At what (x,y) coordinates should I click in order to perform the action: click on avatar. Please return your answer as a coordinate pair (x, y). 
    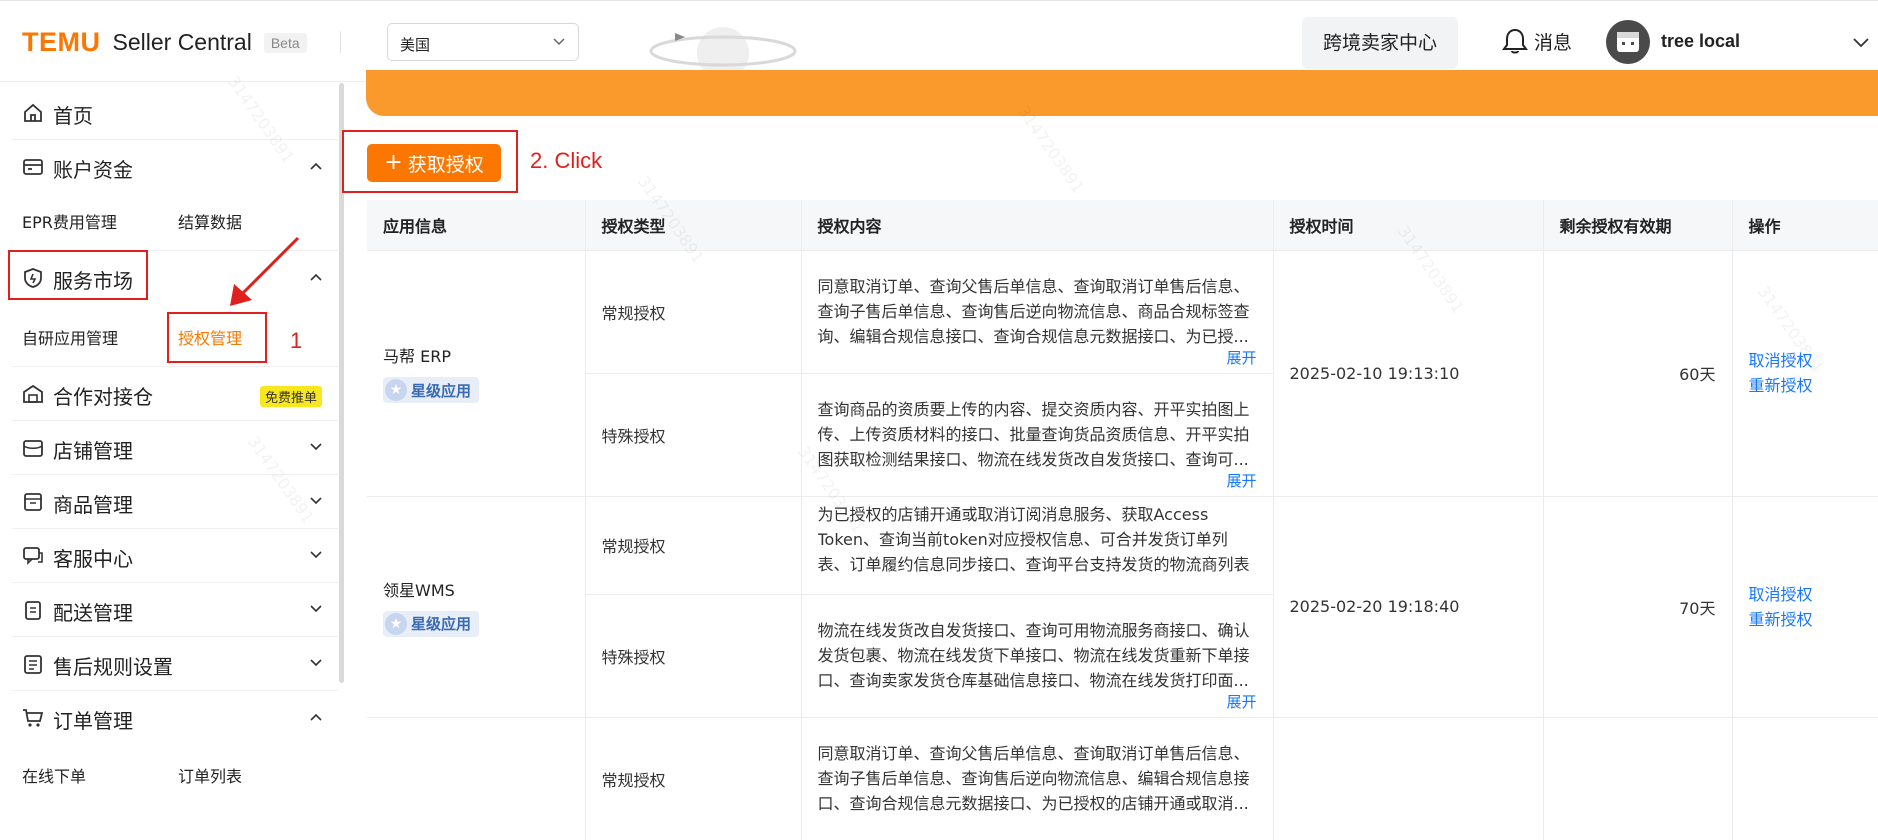
    Looking at the image, I should click on (1628, 42).